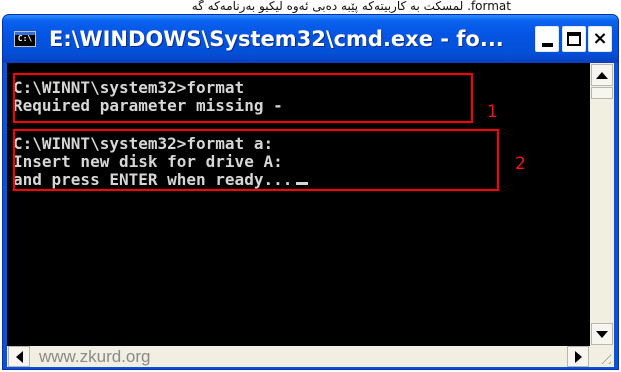 This screenshot has width=621, height=372. I want to click on horizontal-scrollbar: www.zkurd.org, so click(298, 356).